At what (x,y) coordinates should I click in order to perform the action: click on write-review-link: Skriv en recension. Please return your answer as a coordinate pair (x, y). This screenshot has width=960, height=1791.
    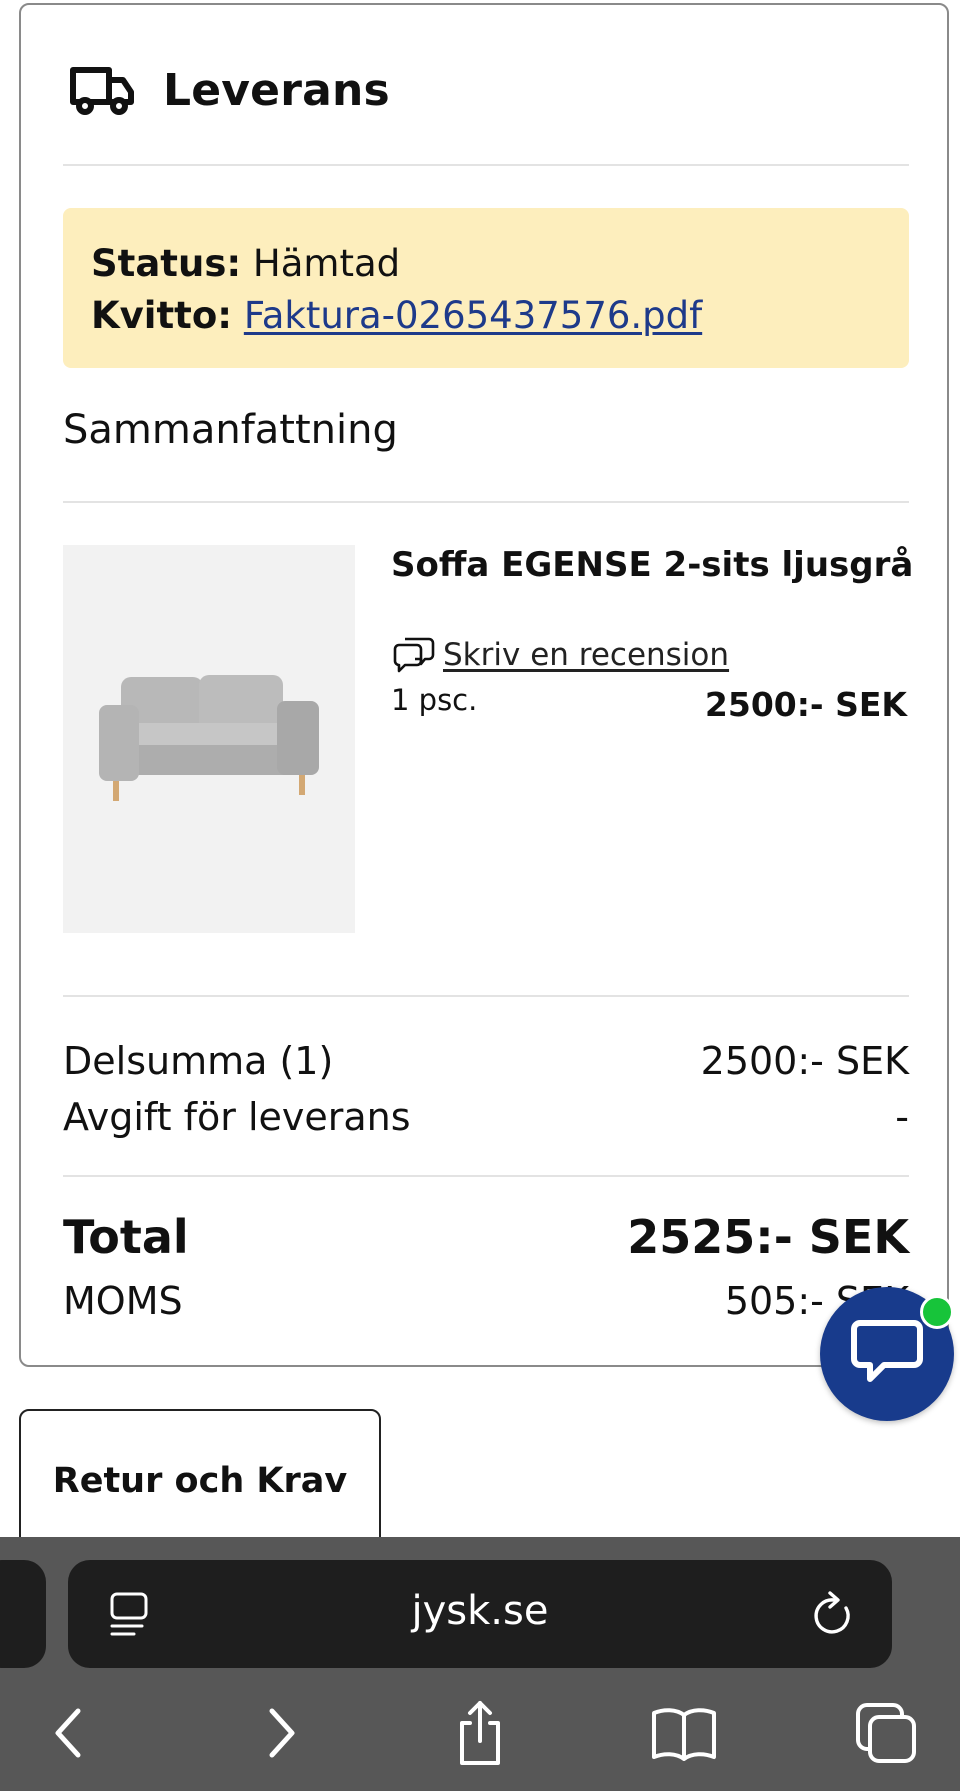
    Looking at the image, I should click on (586, 655).